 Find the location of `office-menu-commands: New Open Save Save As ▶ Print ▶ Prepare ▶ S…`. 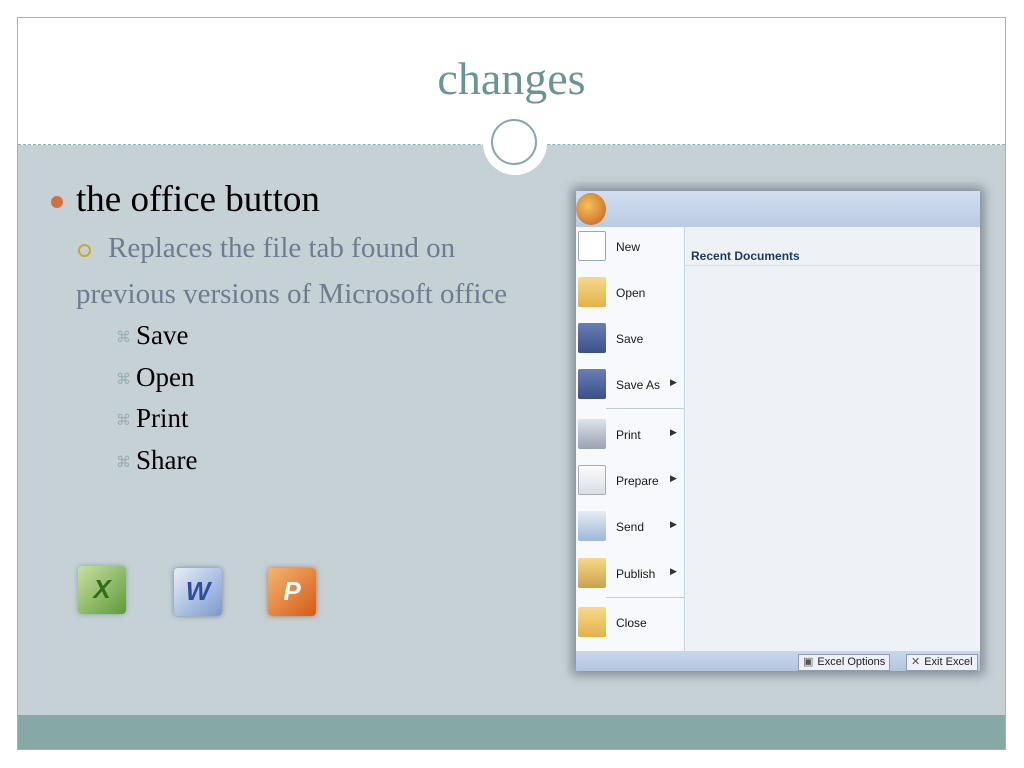

office-menu-commands: New Open Save Save As ▶ Print ▶ Prepare ▶ S… is located at coordinates (630, 439).